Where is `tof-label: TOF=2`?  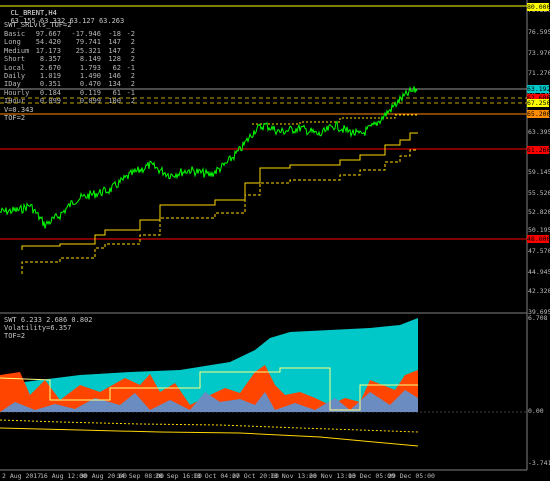
tof-label: TOF=2 is located at coordinates (15, 118).